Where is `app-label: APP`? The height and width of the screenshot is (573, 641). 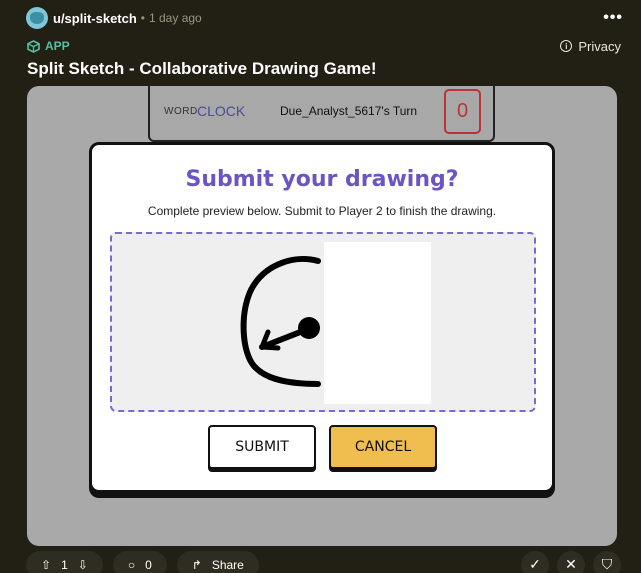 app-label: APP is located at coordinates (57, 46).